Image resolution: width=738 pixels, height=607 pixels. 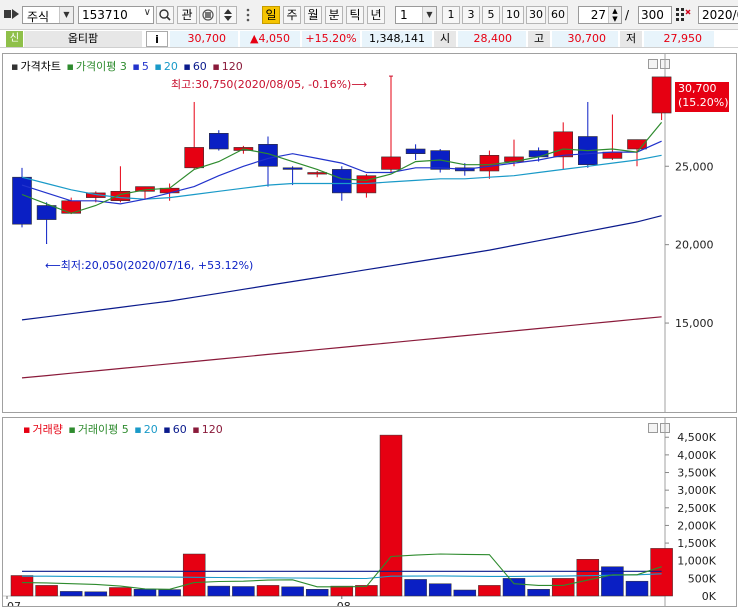 What do you see at coordinates (491, 15) in the screenshot?
I see `quick-count-5: 5` at bounding box center [491, 15].